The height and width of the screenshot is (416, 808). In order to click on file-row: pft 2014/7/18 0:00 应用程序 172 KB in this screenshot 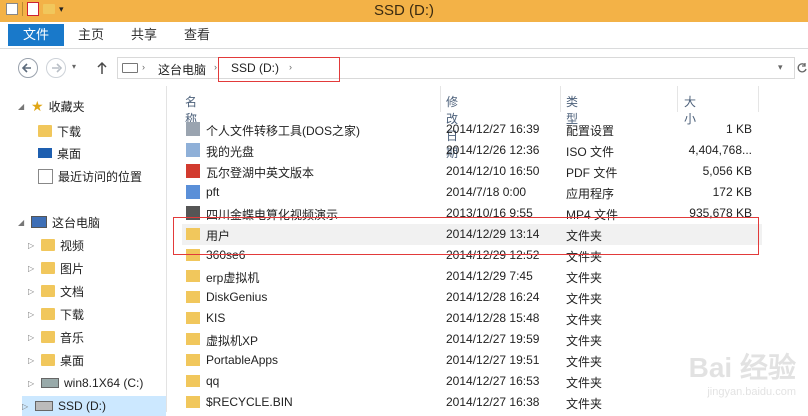, I will do `click(472, 192)`.